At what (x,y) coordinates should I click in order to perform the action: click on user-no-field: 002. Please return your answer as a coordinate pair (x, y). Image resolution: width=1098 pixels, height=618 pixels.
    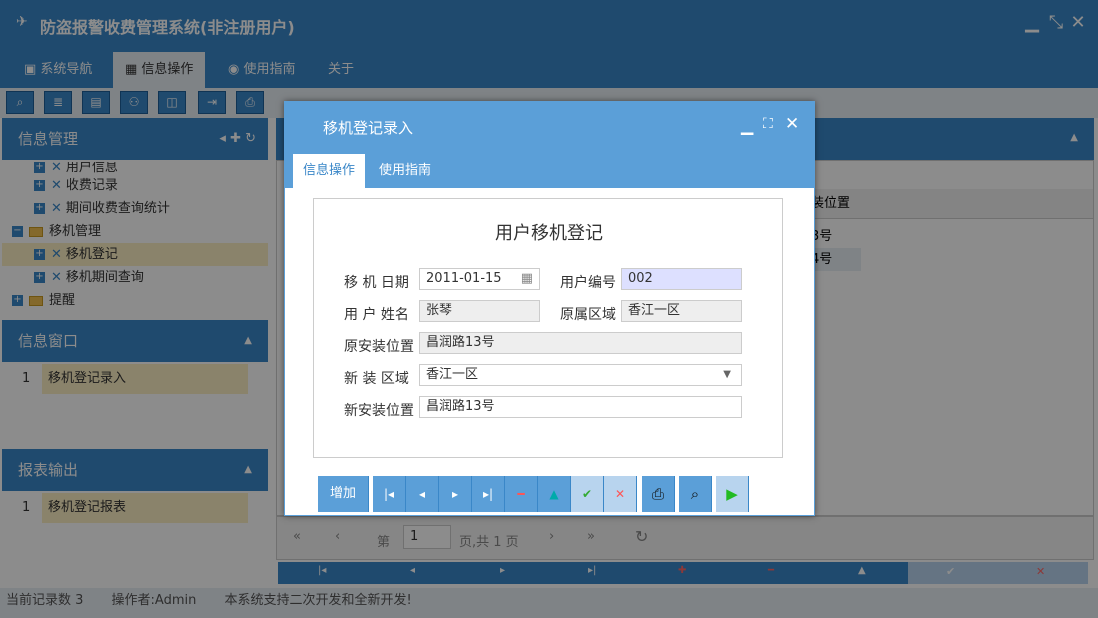
    Looking at the image, I should click on (681, 279).